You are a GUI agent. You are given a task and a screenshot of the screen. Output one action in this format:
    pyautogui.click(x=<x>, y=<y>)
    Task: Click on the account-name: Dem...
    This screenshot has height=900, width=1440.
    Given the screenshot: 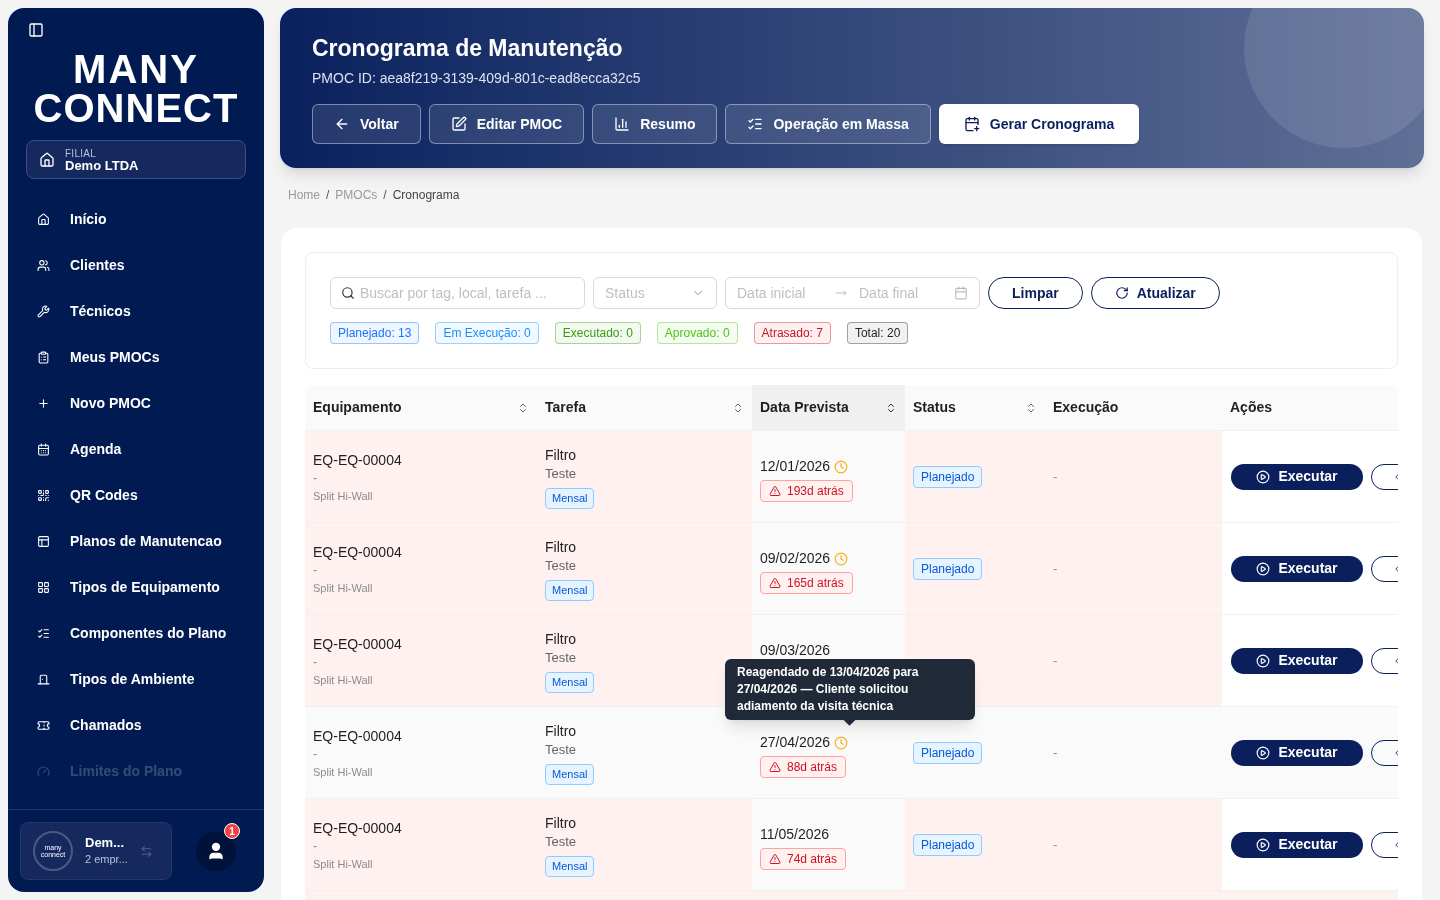 What is the action you would take?
    pyautogui.click(x=105, y=843)
    